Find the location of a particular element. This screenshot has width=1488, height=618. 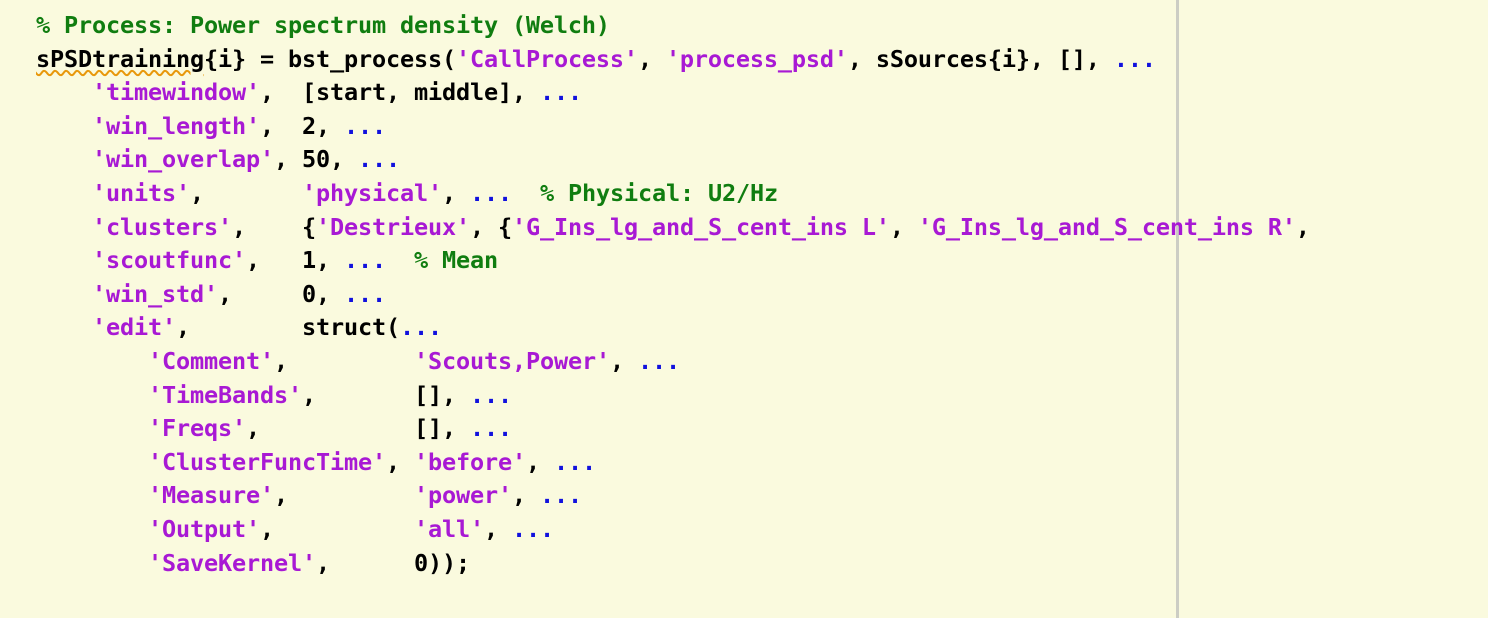

code-token-string: 'Output' is located at coordinates (204, 528).